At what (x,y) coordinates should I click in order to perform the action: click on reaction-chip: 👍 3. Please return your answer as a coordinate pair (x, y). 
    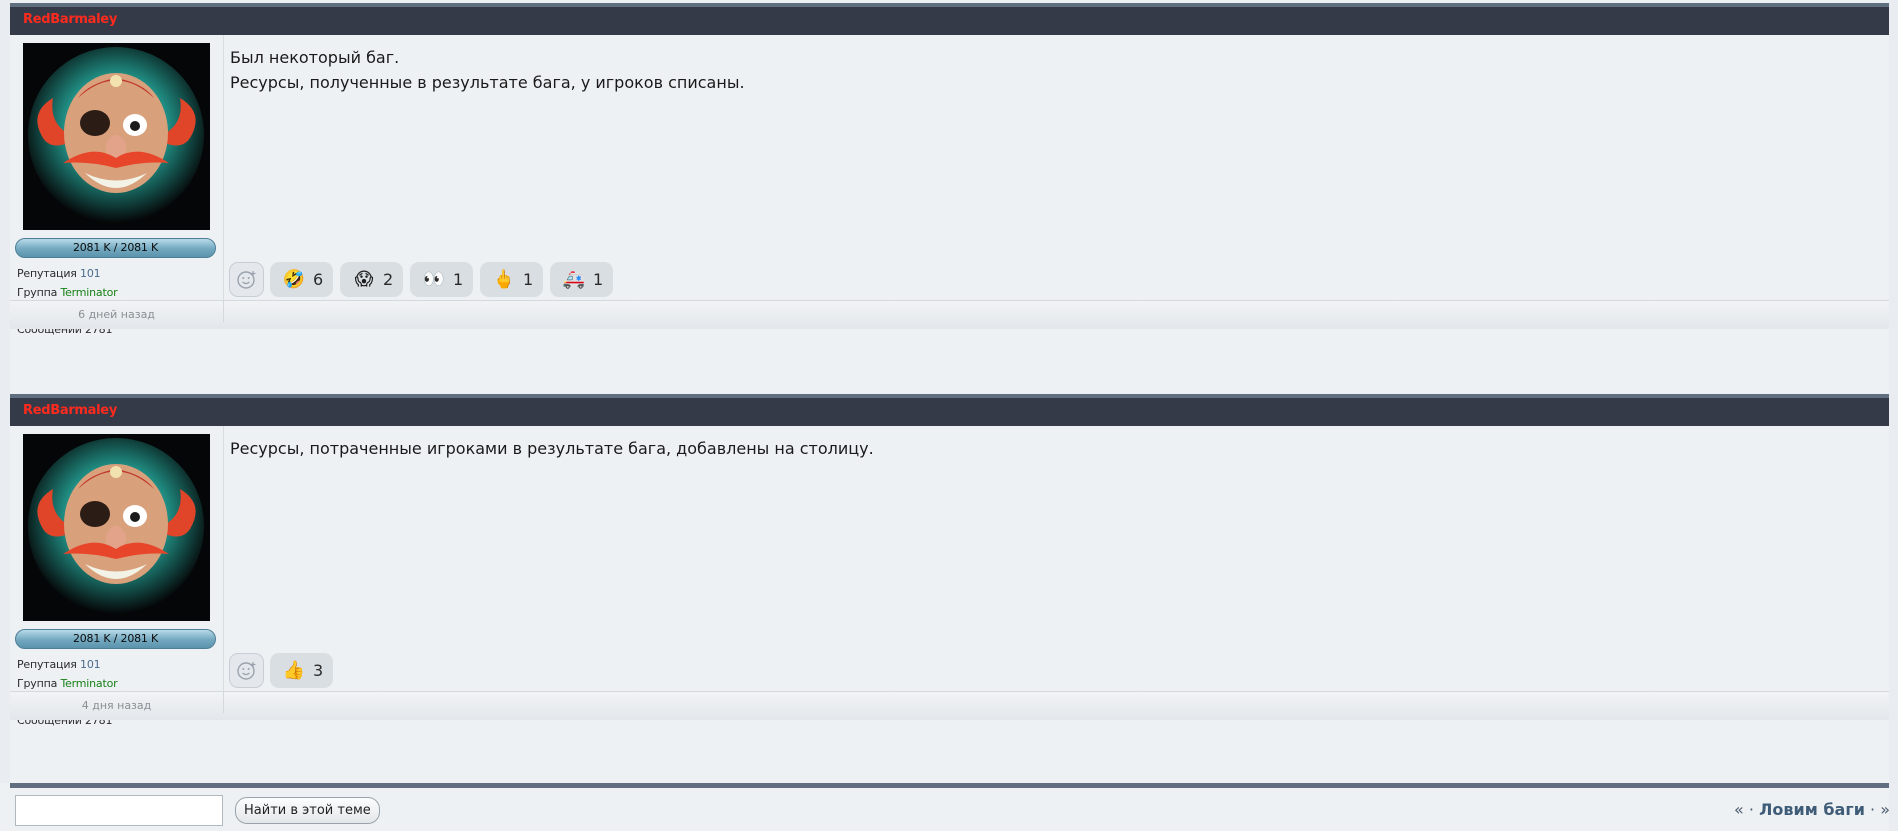
    Looking at the image, I should click on (302, 670).